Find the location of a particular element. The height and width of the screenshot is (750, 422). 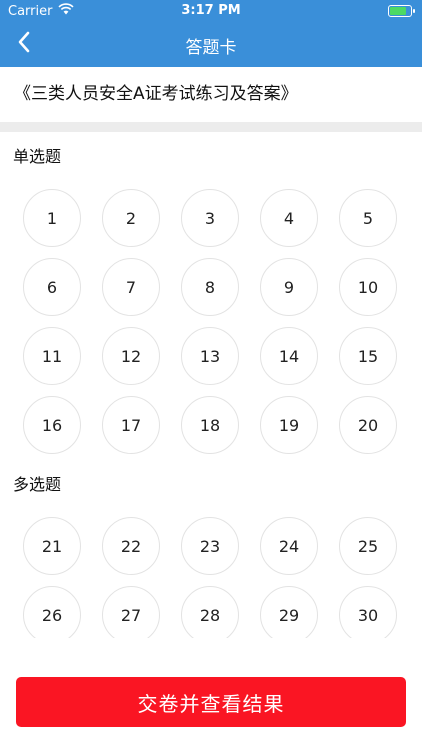

question-button: 10 is located at coordinates (368, 287).